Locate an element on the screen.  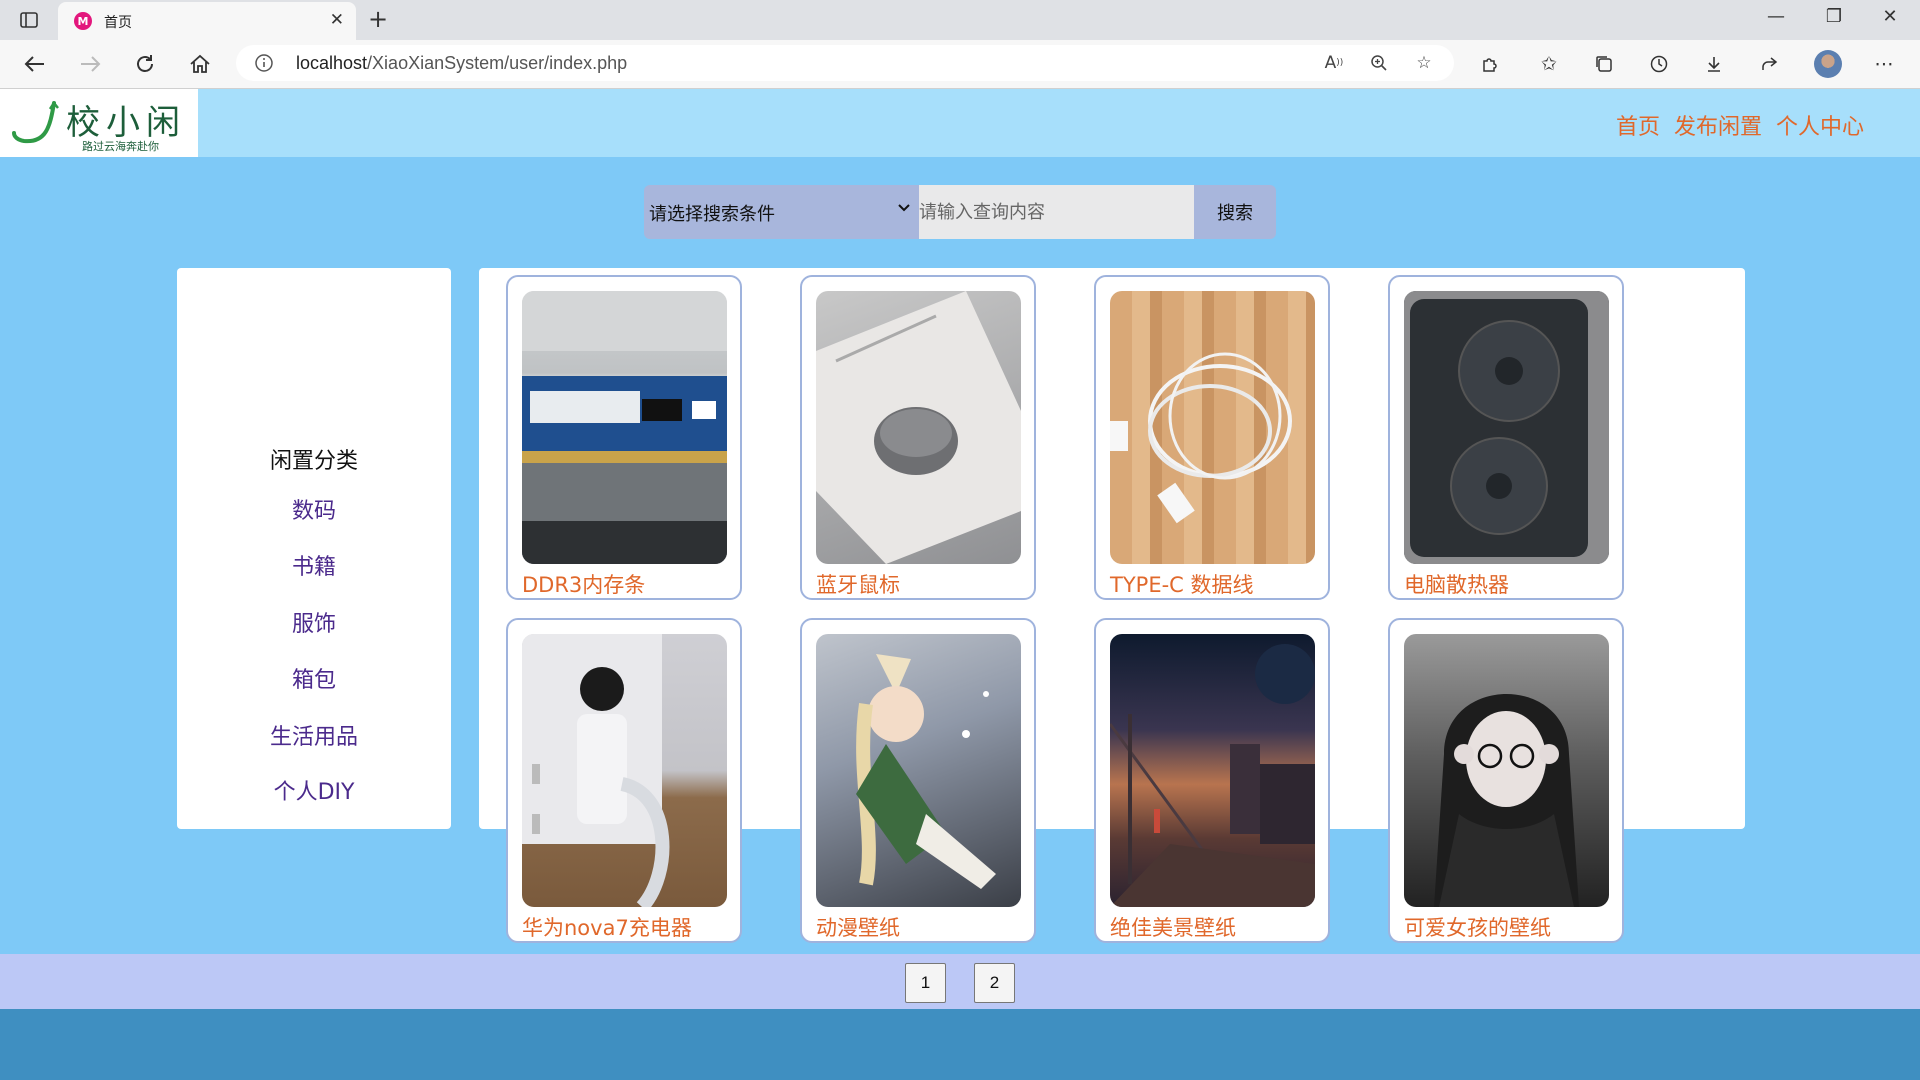
close-tab-icon: ✕ is located at coordinates (337, 20).